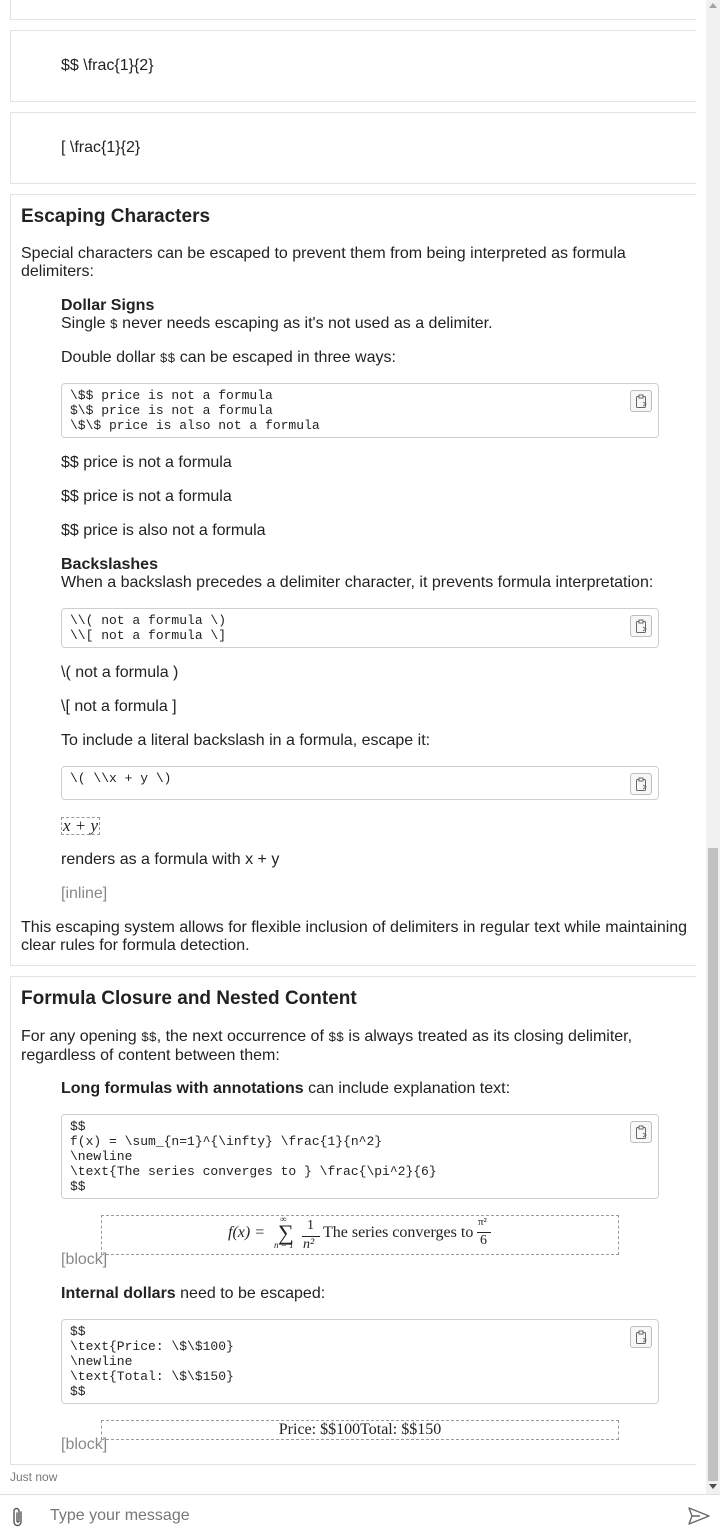  Describe the element at coordinates (284, 1245) in the screenshot. I see `sum-lower: n = 1` at that location.